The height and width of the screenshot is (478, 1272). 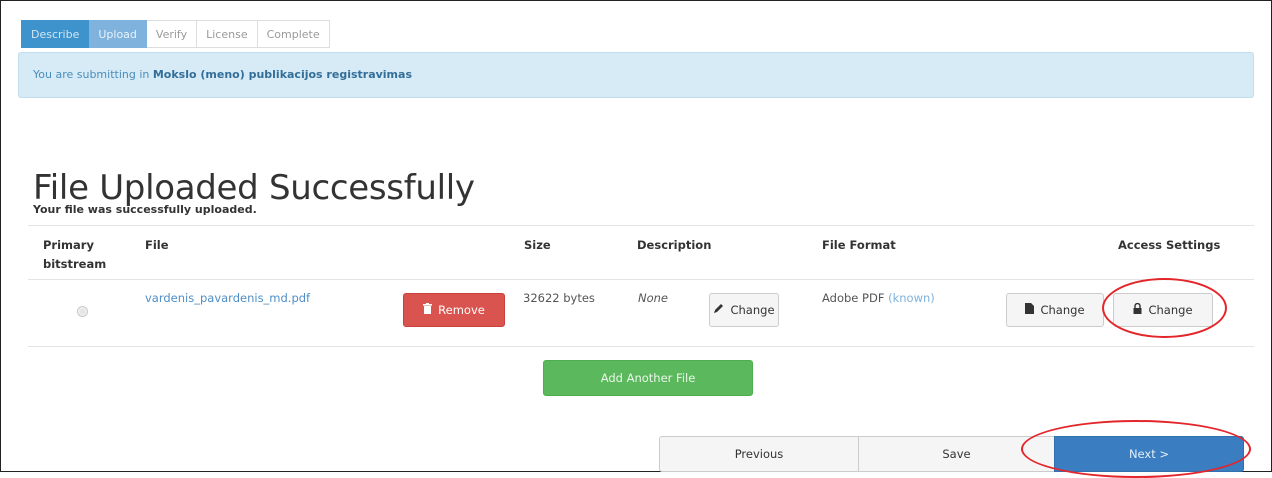 What do you see at coordinates (641, 346) in the screenshot?
I see `row-divider` at bounding box center [641, 346].